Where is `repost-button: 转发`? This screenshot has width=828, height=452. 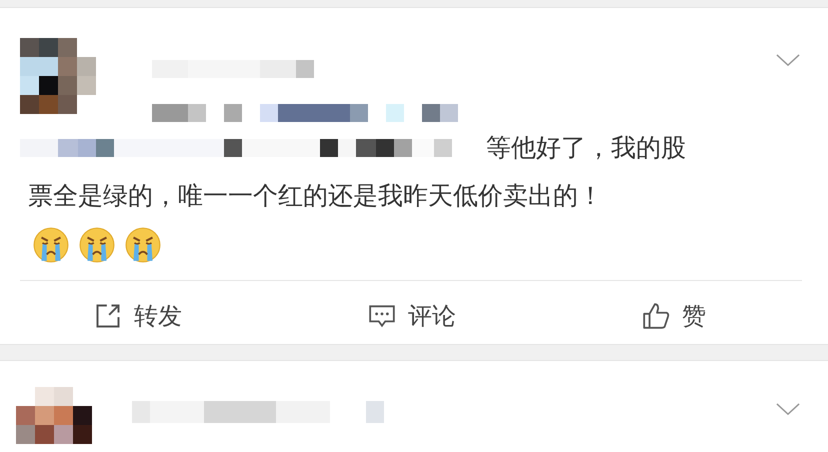 repost-button: 转发 is located at coordinates (138, 316).